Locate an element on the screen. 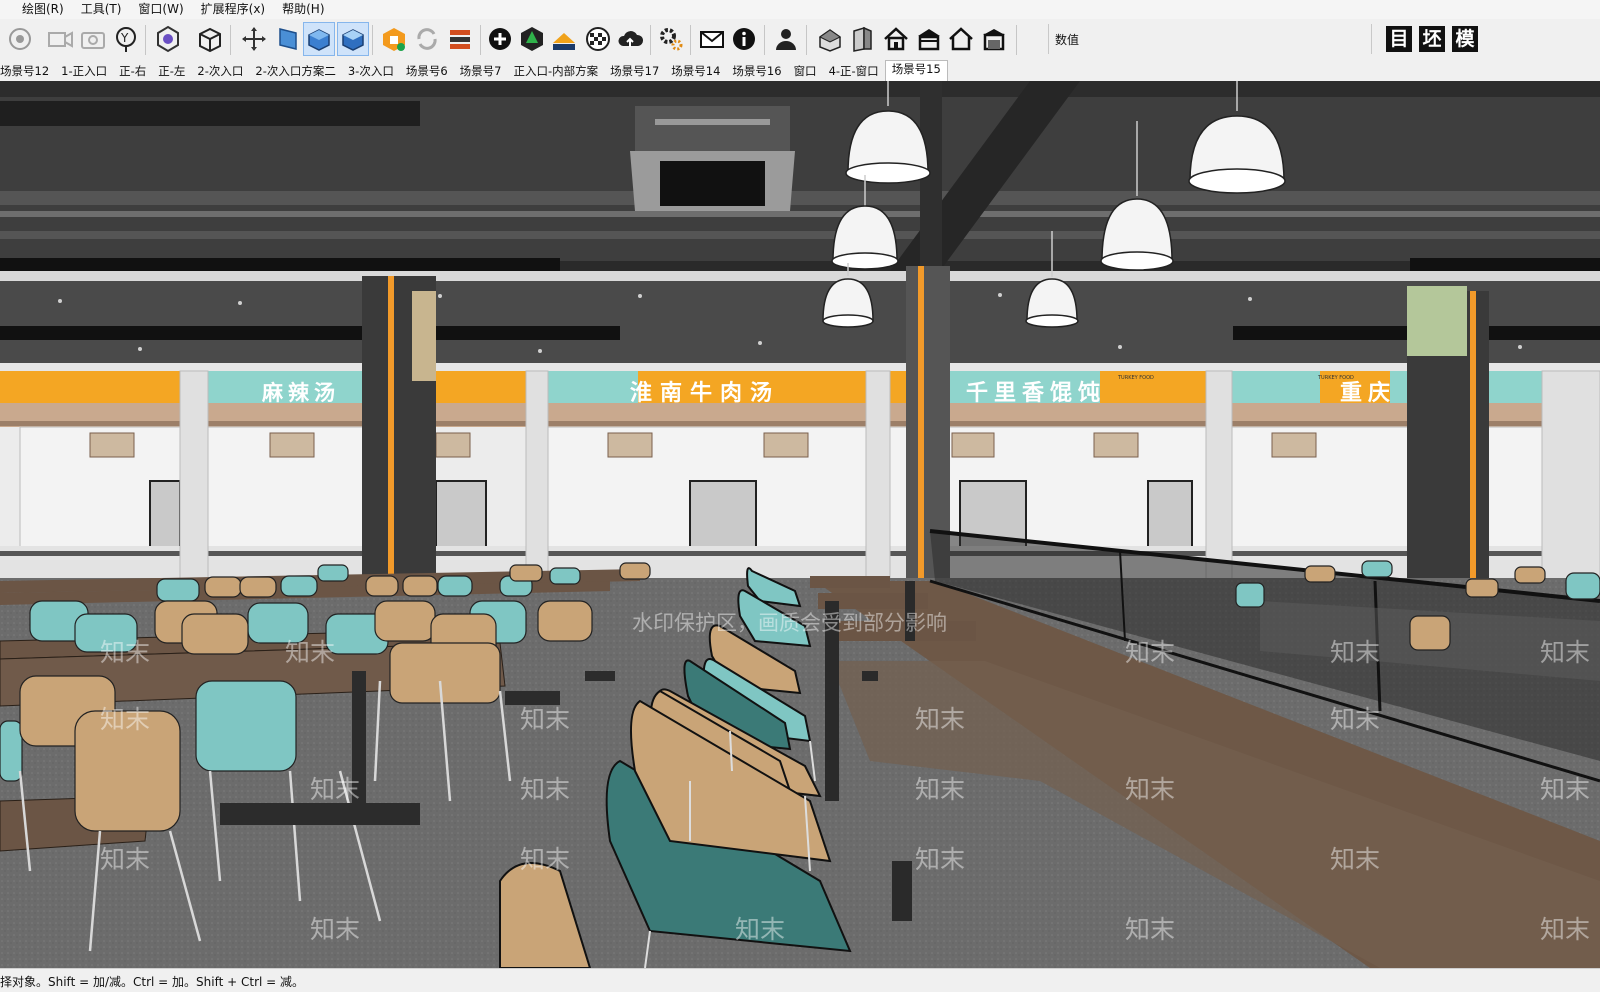 This screenshot has height=992, width=1600. layer-icon is located at coordinates (564, 39).